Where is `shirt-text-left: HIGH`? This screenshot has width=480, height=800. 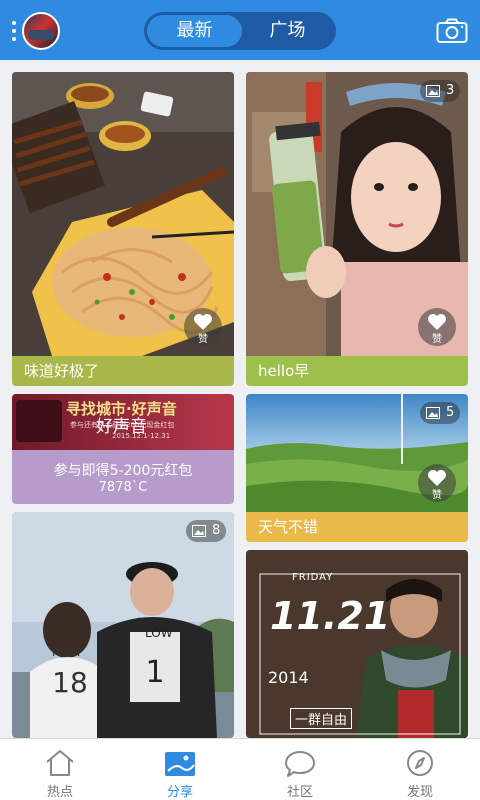 shirt-text-left: HIGH is located at coordinates (66, 652).